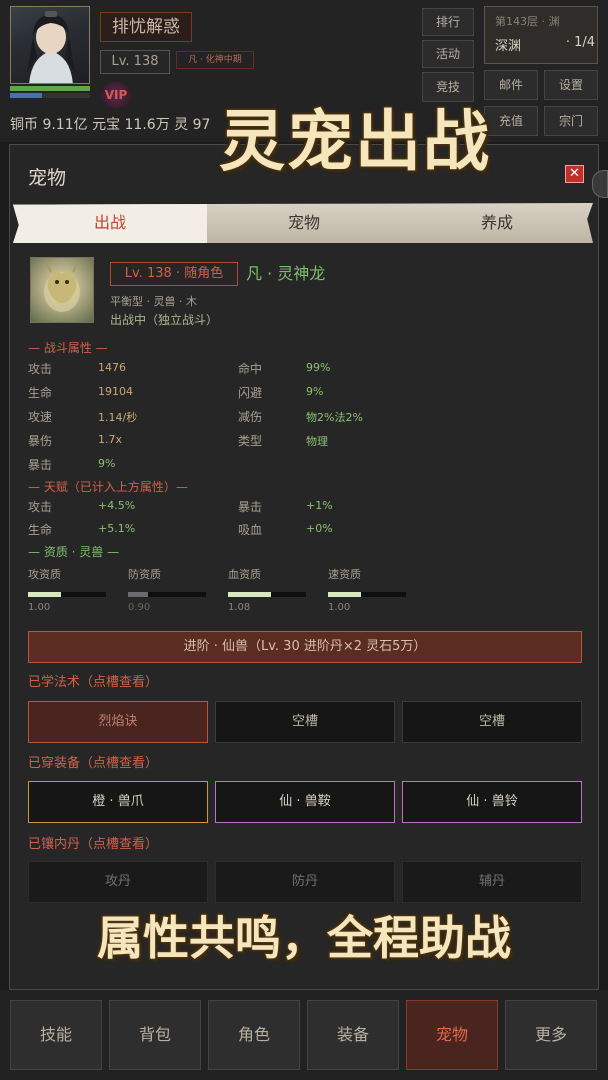 Image resolution: width=608 pixels, height=1080 pixels. Describe the element at coordinates (153, 301) in the screenshot. I see `pet-type-line: 平衡型 · 灵兽 · 木` at that location.